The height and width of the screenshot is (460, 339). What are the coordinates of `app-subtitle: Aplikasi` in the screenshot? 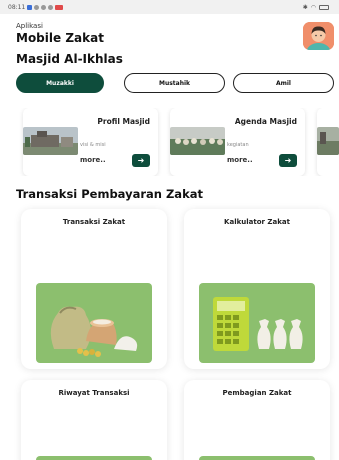 It's located at (29, 26).